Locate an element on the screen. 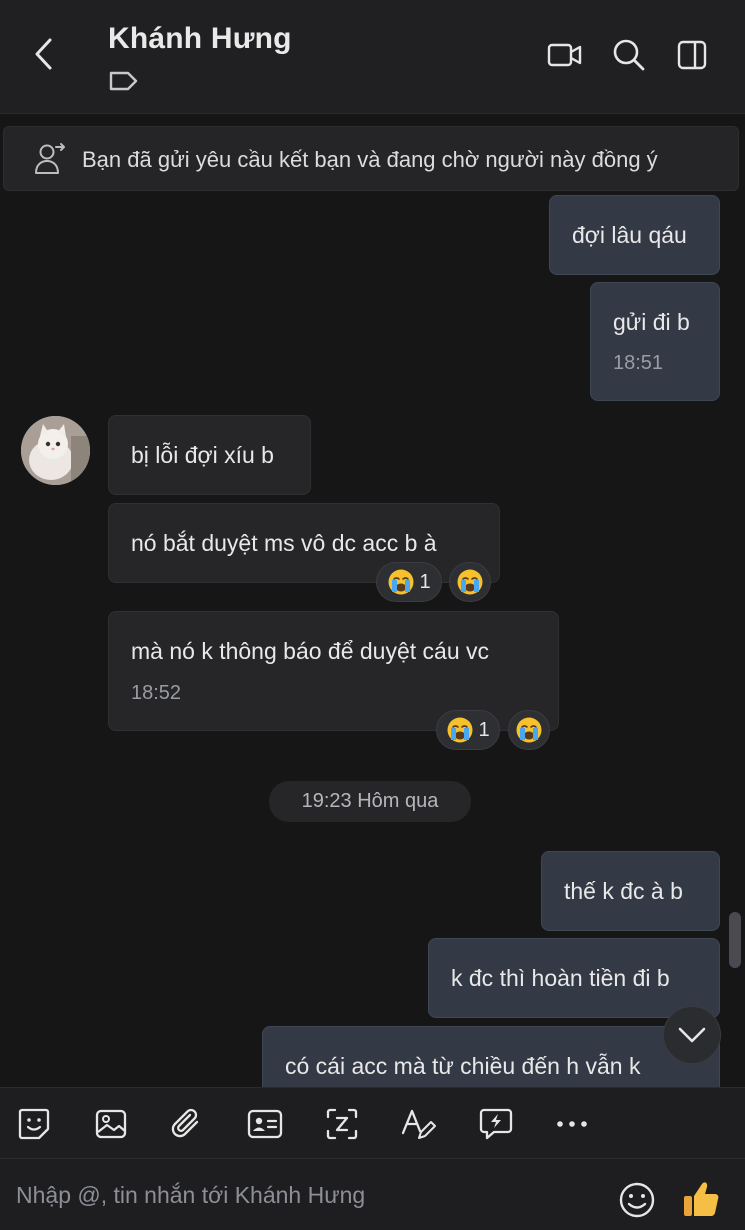  attachment-icon is located at coordinates (185, 1123).